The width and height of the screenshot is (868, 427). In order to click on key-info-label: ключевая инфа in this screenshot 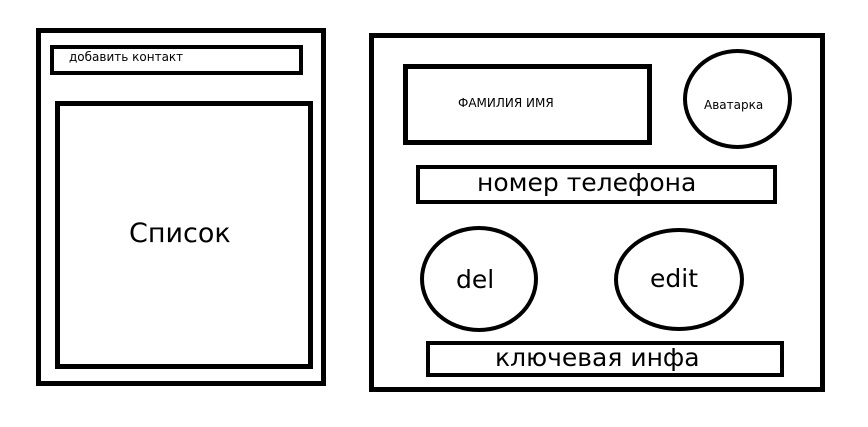, I will do `click(597, 357)`.